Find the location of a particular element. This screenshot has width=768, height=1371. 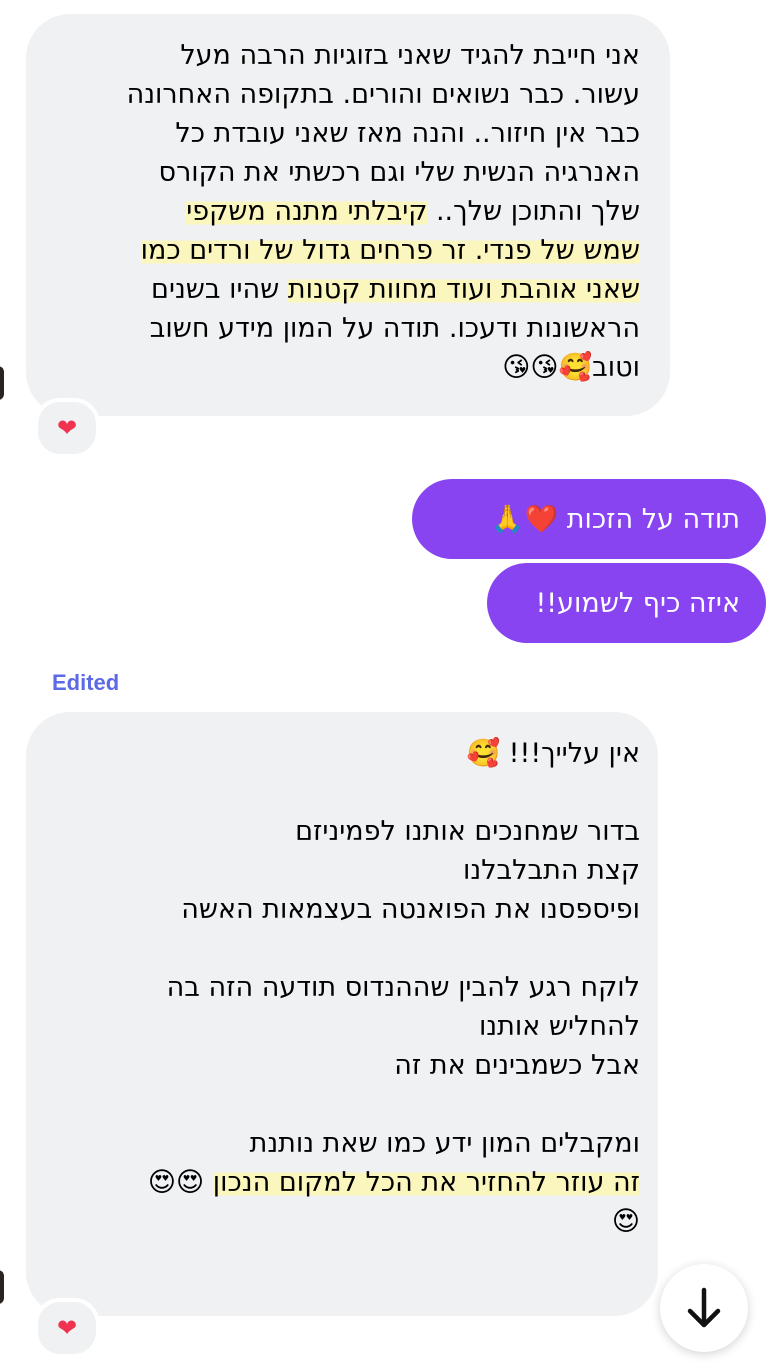

message-line: לוקח רגע להבין שההנדוס תודעה הזה בה is located at coordinates (346, 987).